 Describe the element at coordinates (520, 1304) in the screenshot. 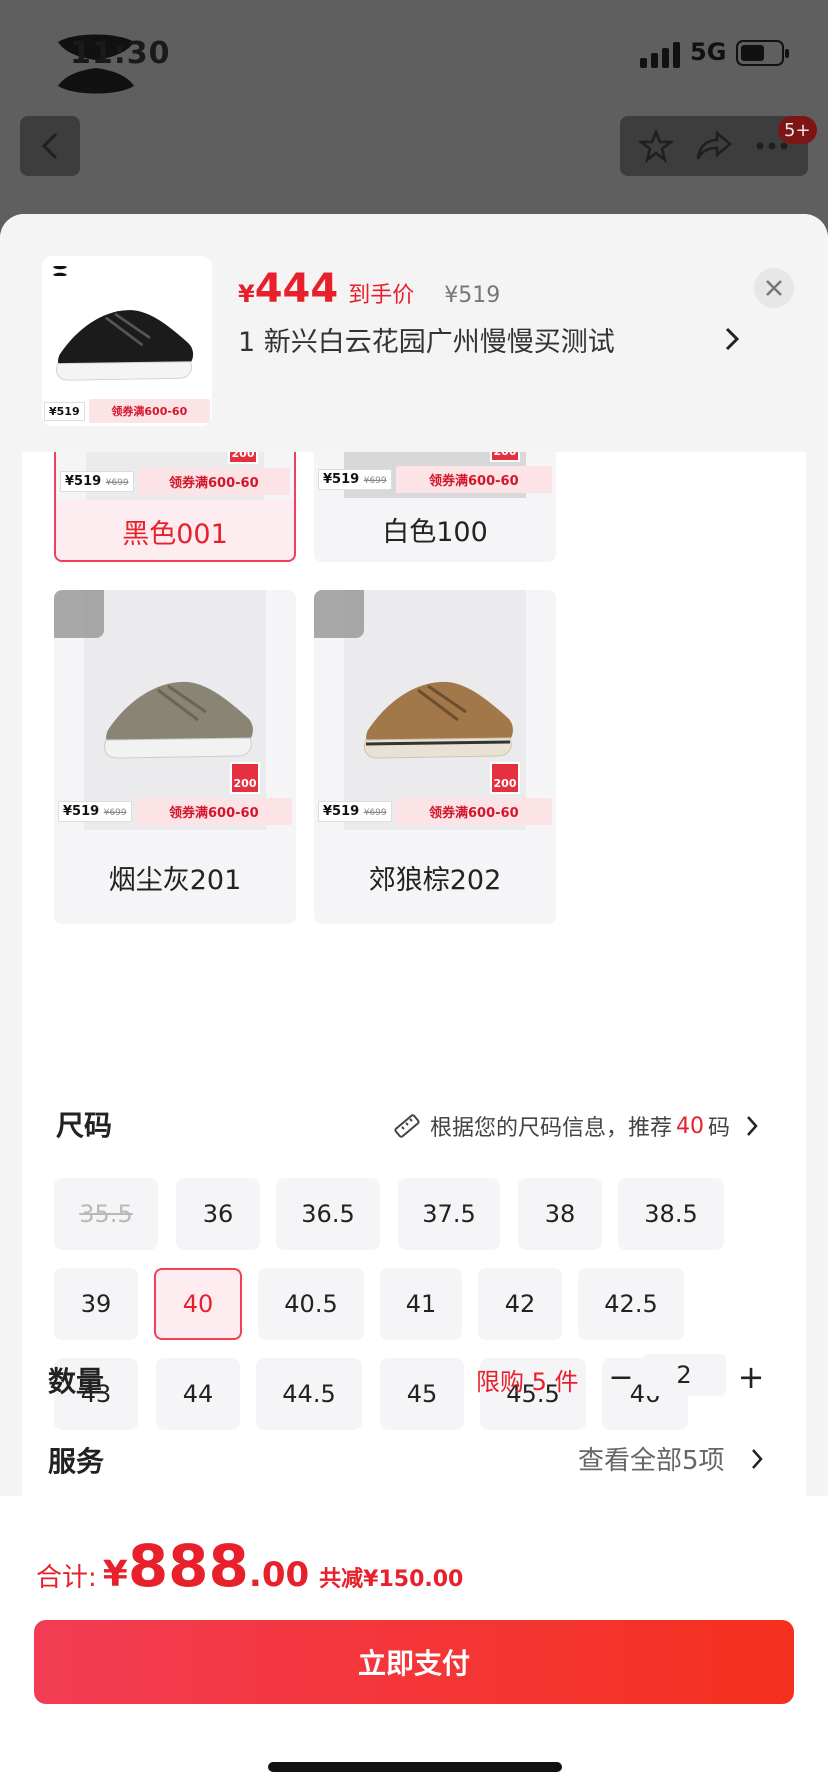

I see `size-option: 42` at that location.